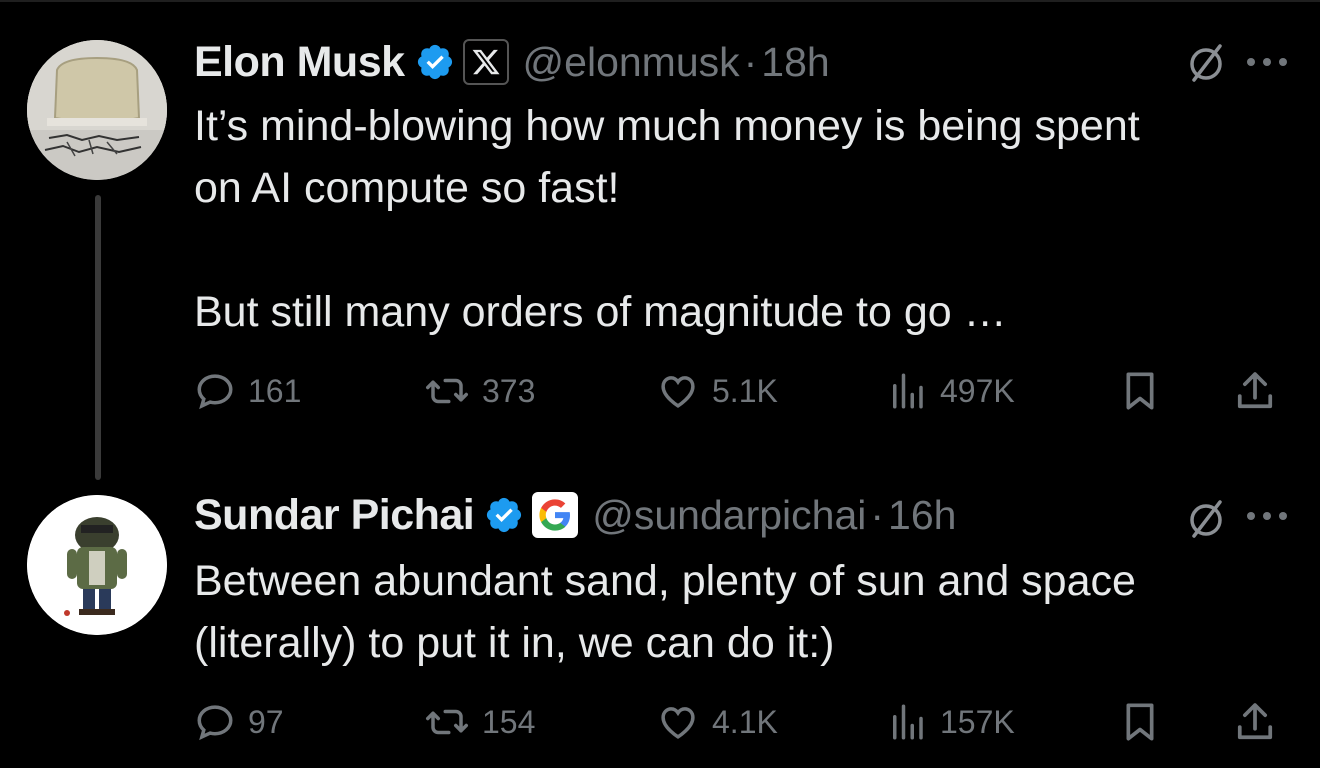 Image resolution: width=1320 pixels, height=768 pixels. Describe the element at coordinates (334, 515) in the screenshot. I see `author-name: Sundar Pichai` at that location.